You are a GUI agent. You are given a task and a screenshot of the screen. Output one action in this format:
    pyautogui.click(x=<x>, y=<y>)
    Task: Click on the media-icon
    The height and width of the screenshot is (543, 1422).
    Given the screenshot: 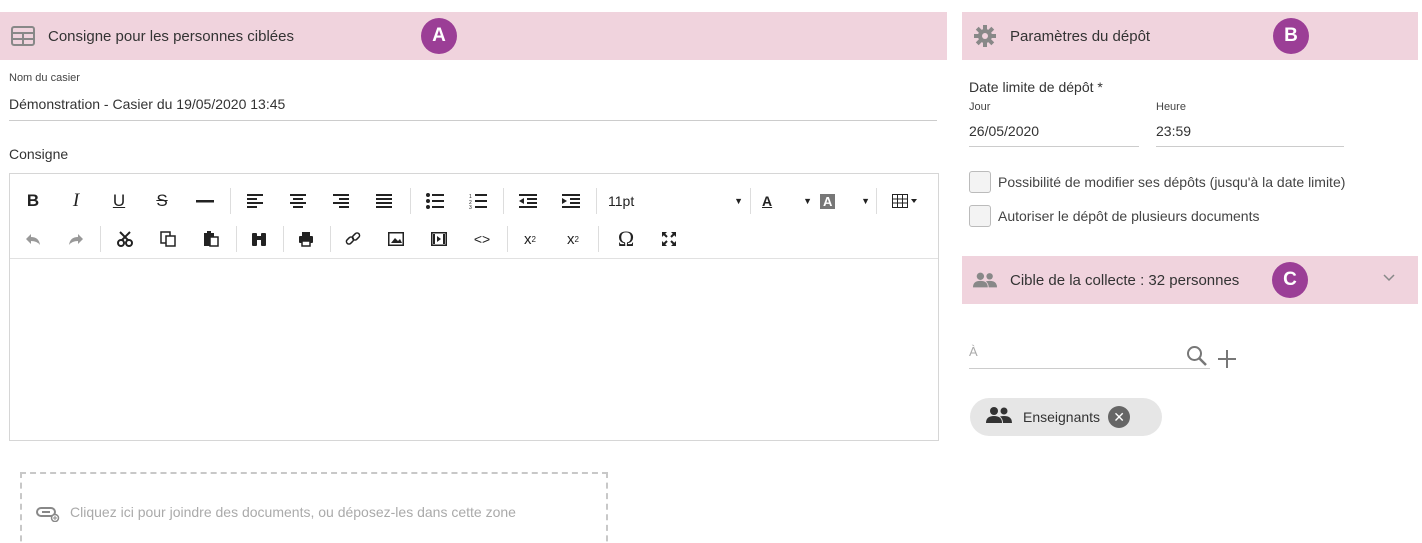 What is the action you would take?
    pyautogui.click(x=439, y=239)
    